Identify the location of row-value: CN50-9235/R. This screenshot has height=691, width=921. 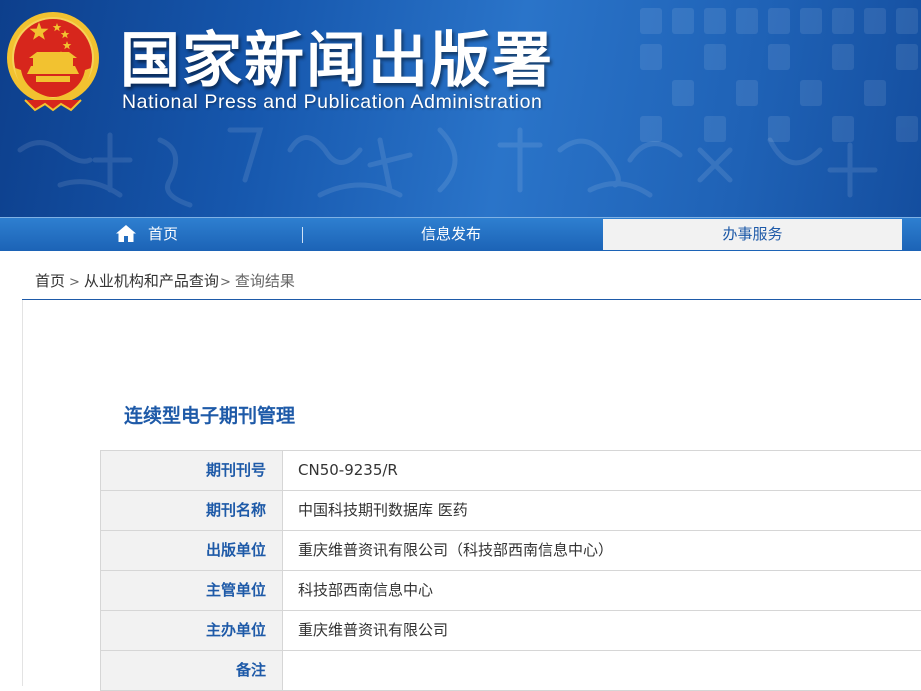
(348, 470).